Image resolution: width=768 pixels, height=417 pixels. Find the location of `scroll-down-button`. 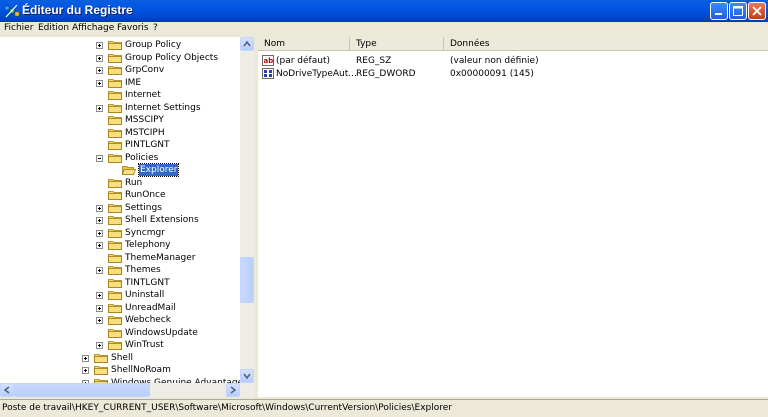

scroll-down-button is located at coordinates (247, 376).